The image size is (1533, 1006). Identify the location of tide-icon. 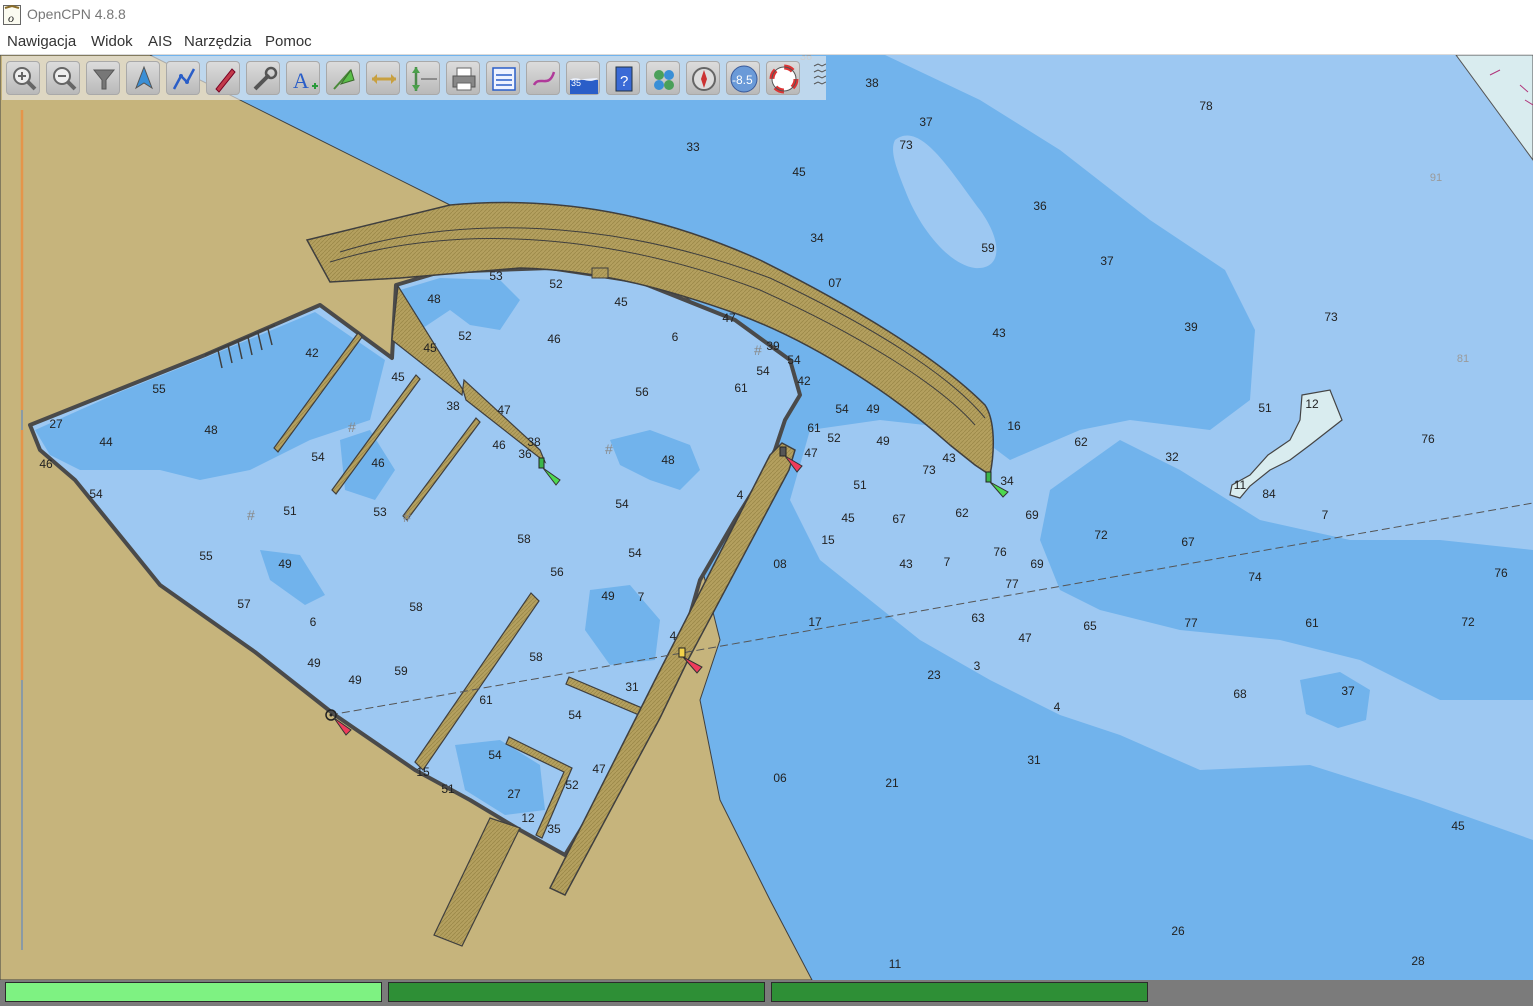
(424, 79).